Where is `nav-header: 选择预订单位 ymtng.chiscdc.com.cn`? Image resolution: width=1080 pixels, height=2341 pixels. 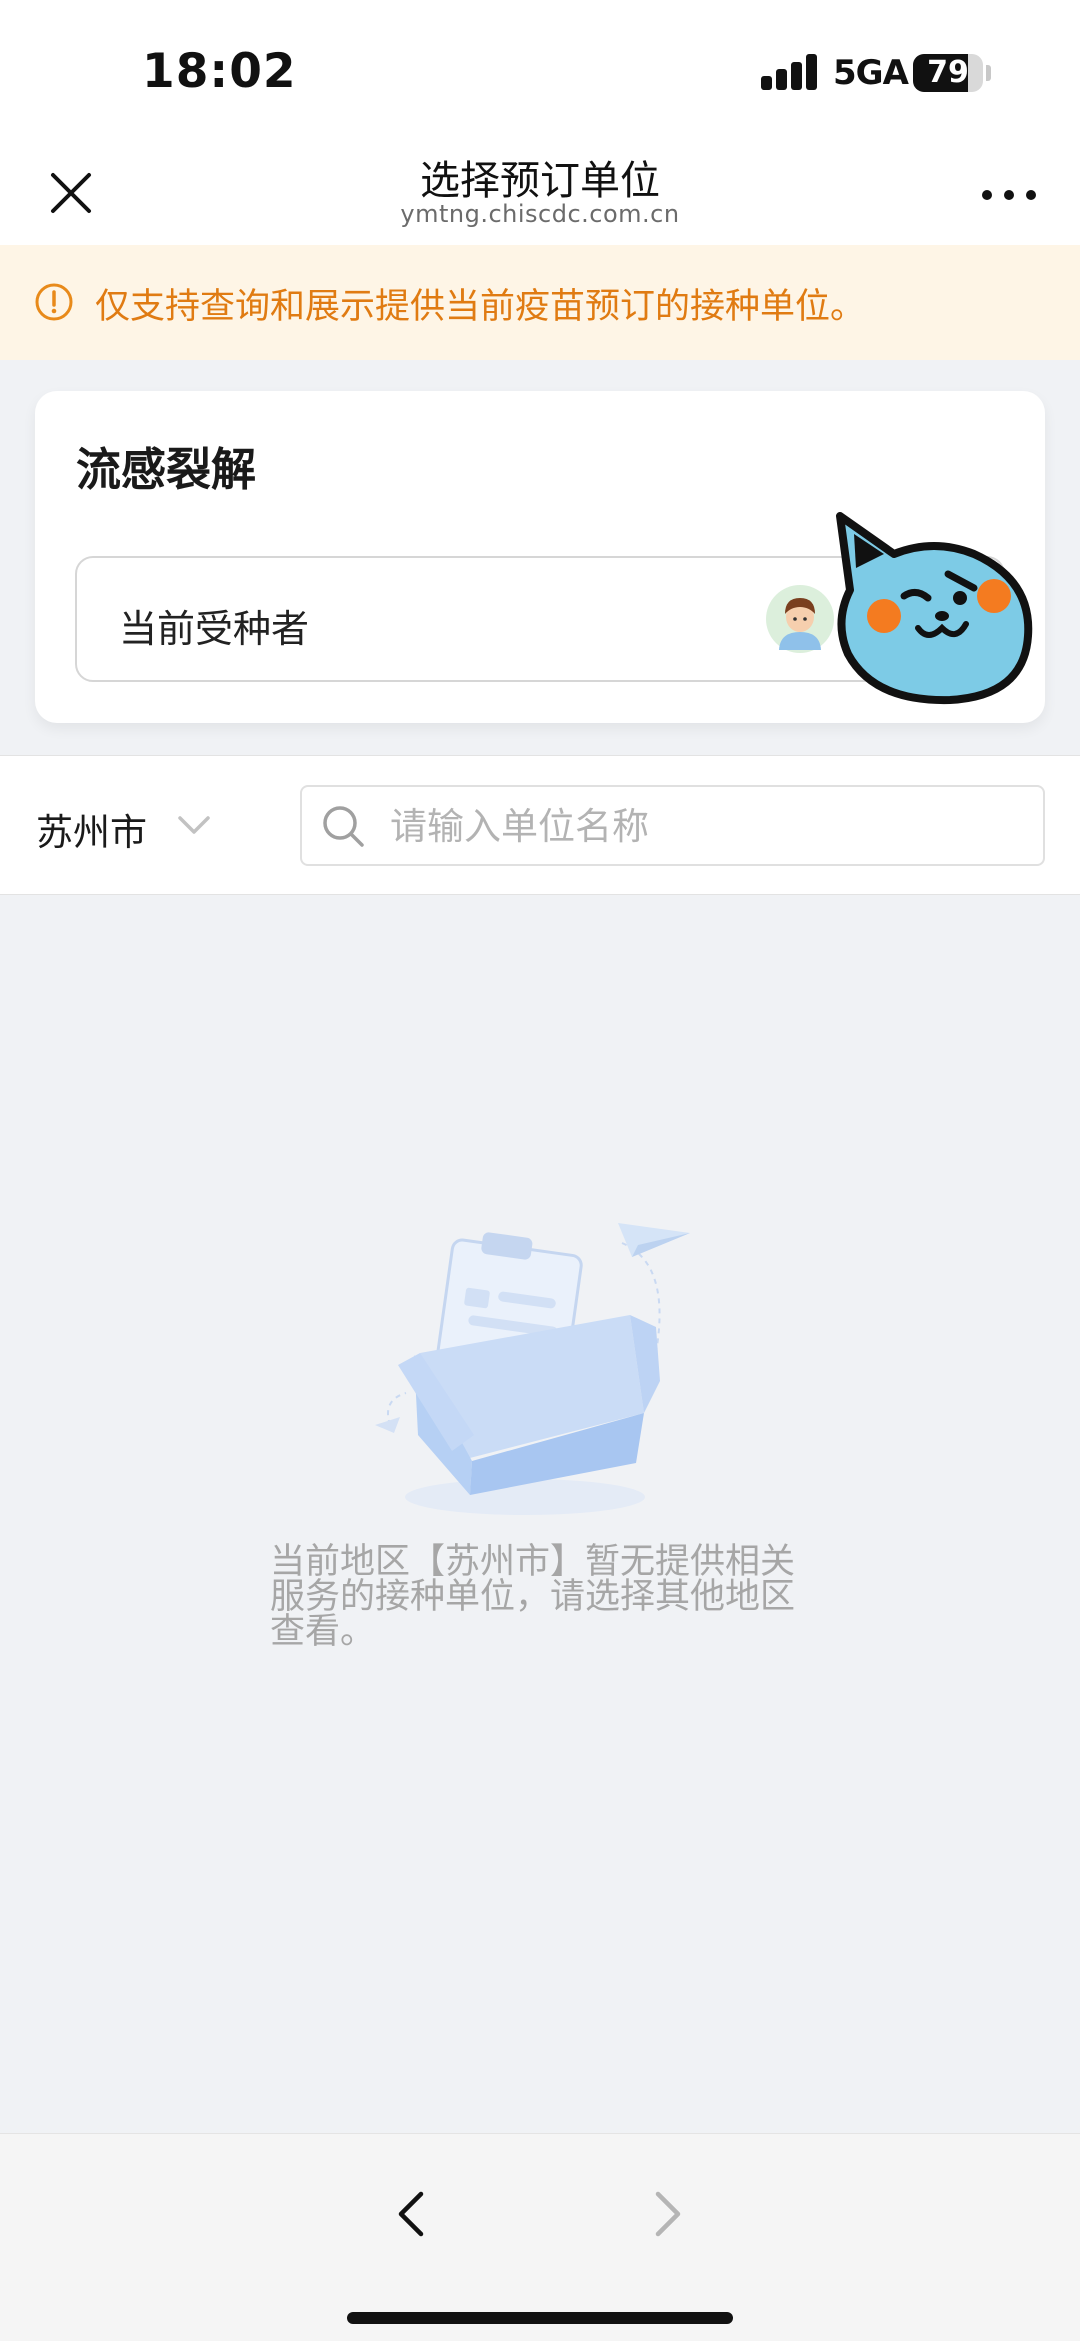
nav-header: 选择预订单位 ymtng.chiscdc.com.cn is located at coordinates (540, 192).